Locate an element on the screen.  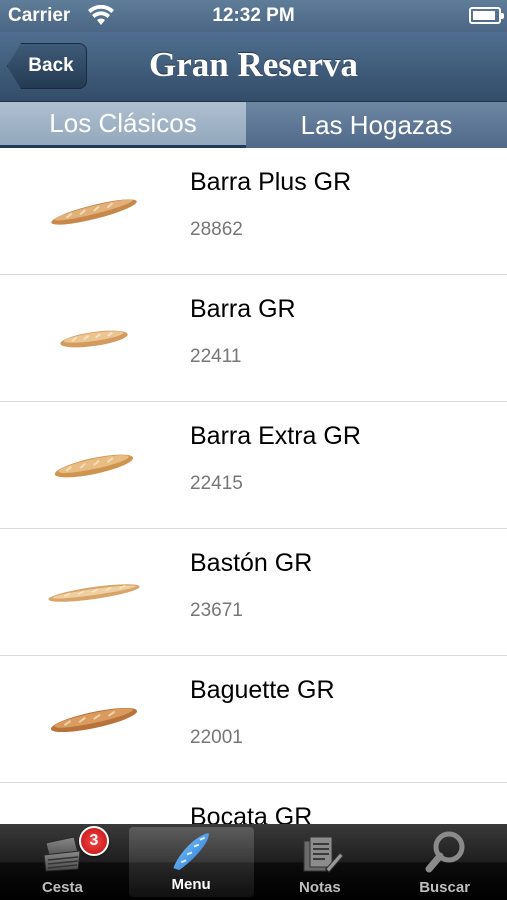
list-item: Bastón GR 23671 is located at coordinates (253, 592).